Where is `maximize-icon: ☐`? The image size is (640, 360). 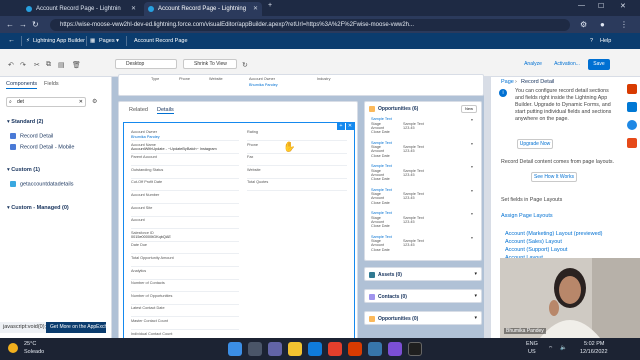
maximize-icon: ☐ is located at coordinates (601, 6).